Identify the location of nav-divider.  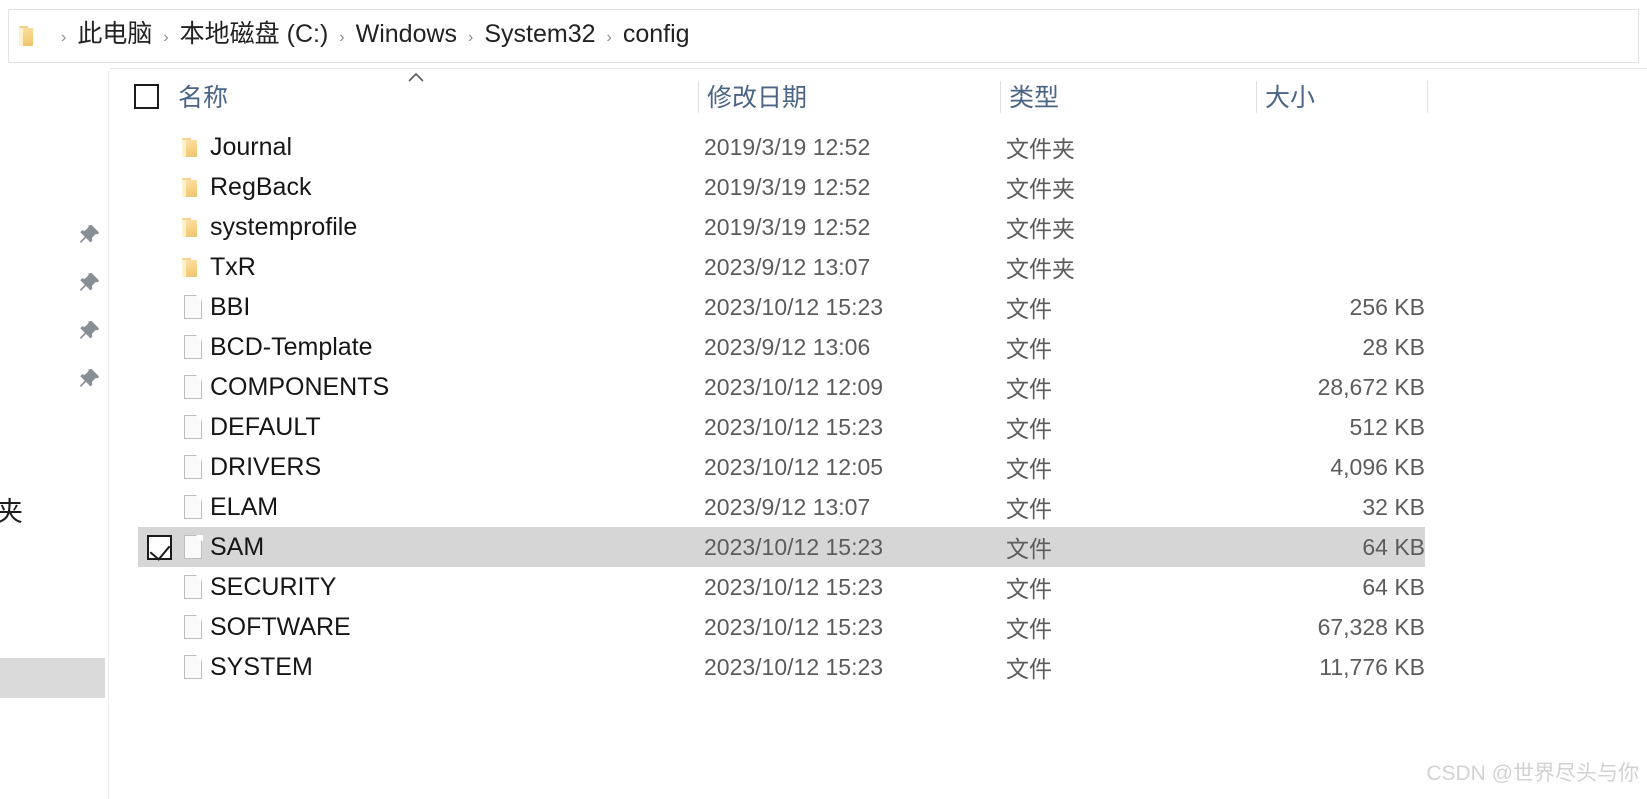
(108, 434).